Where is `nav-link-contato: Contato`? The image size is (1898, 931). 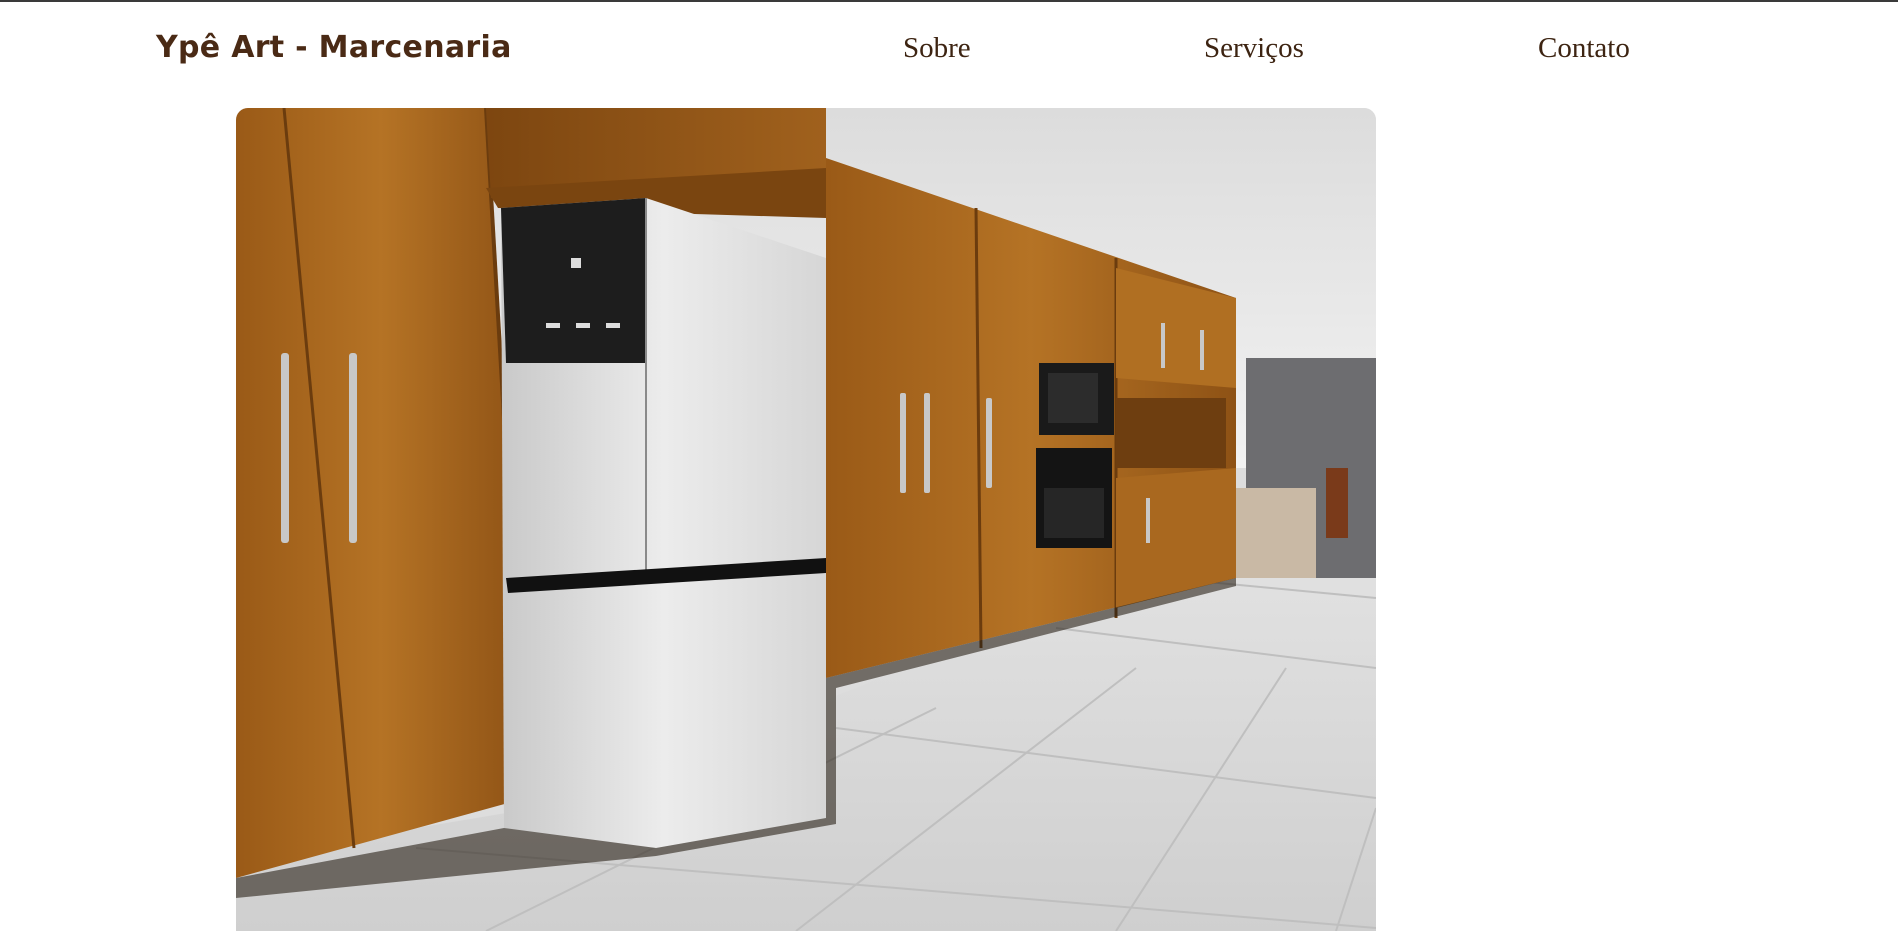
nav-link-contato: Contato is located at coordinates (1584, 48).